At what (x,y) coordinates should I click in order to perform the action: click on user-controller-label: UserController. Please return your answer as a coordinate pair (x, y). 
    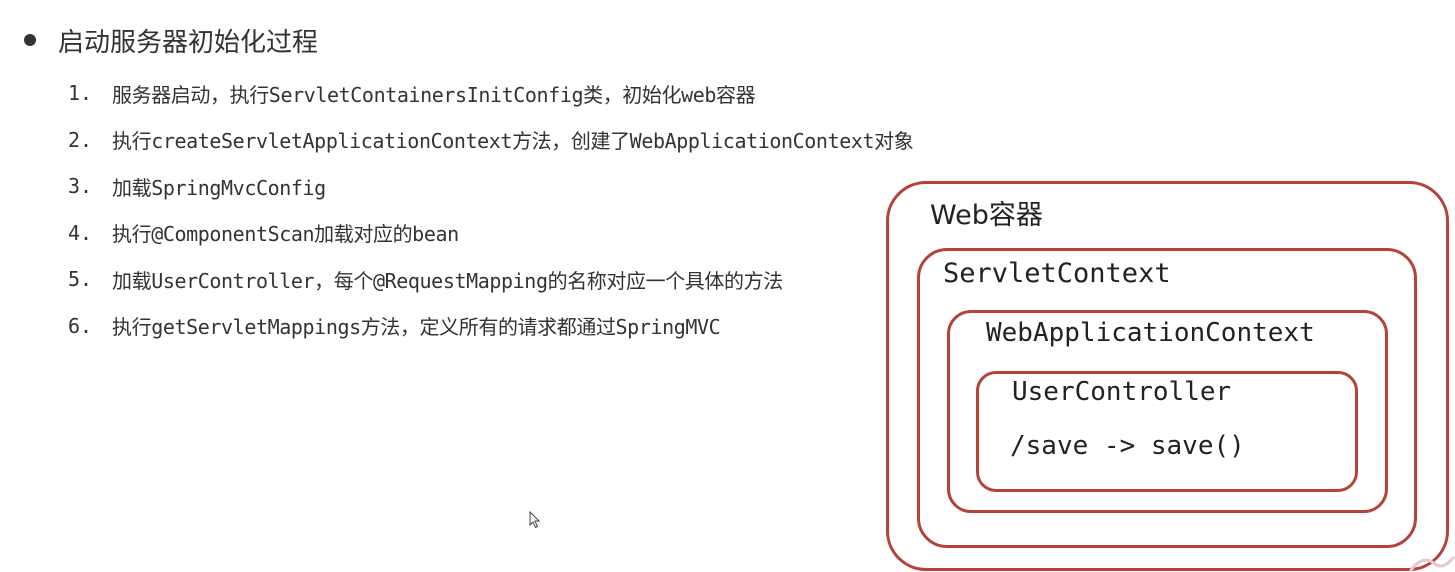
    Looking at the image, I should click on (1122, 392).